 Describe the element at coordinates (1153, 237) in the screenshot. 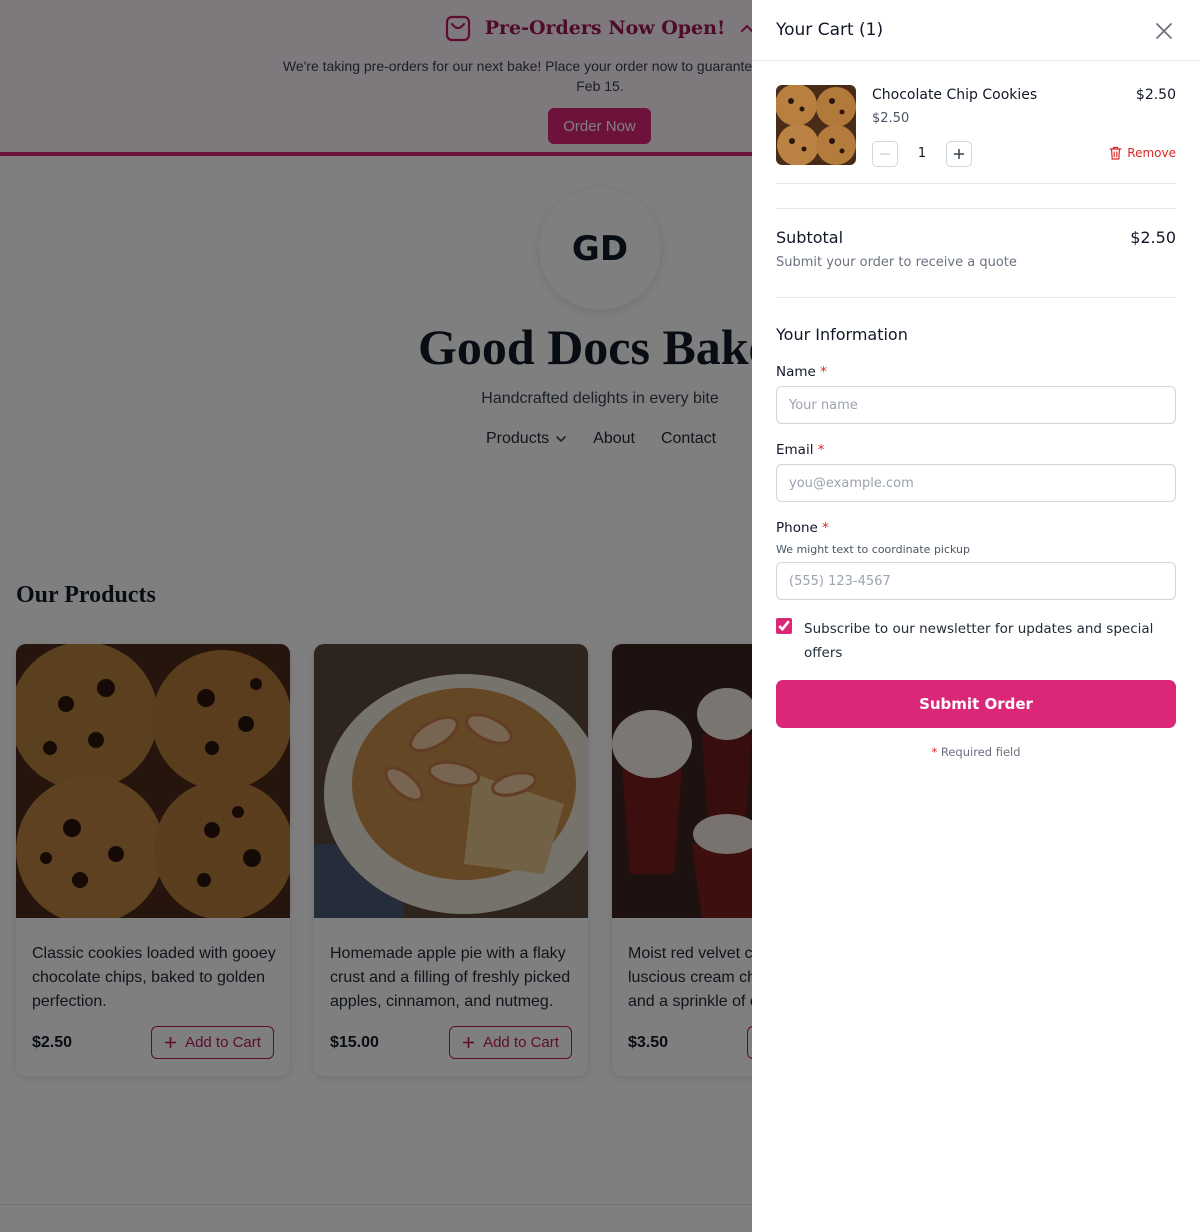

I see `subtotal-value: $2.50` at that location.